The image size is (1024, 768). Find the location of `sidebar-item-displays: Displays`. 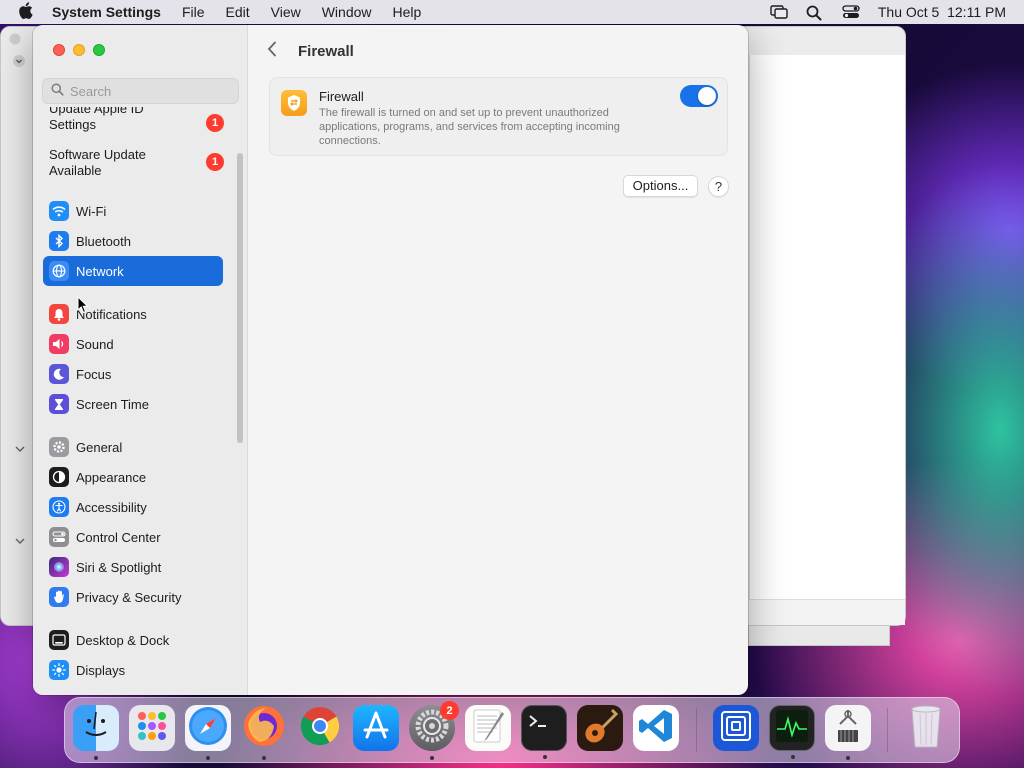

sidebar-item-displays: Displays is located at coordinates (133, 670).